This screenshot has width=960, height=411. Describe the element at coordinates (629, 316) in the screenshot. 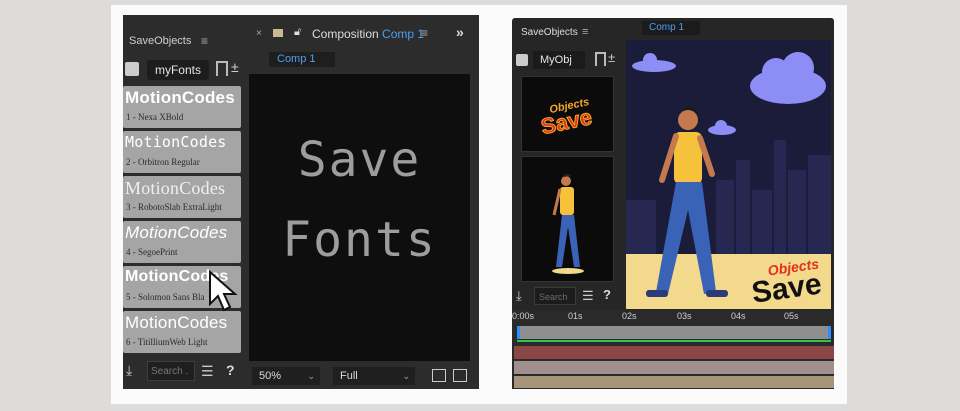

I see `timeline-tick: 02s` at that location.